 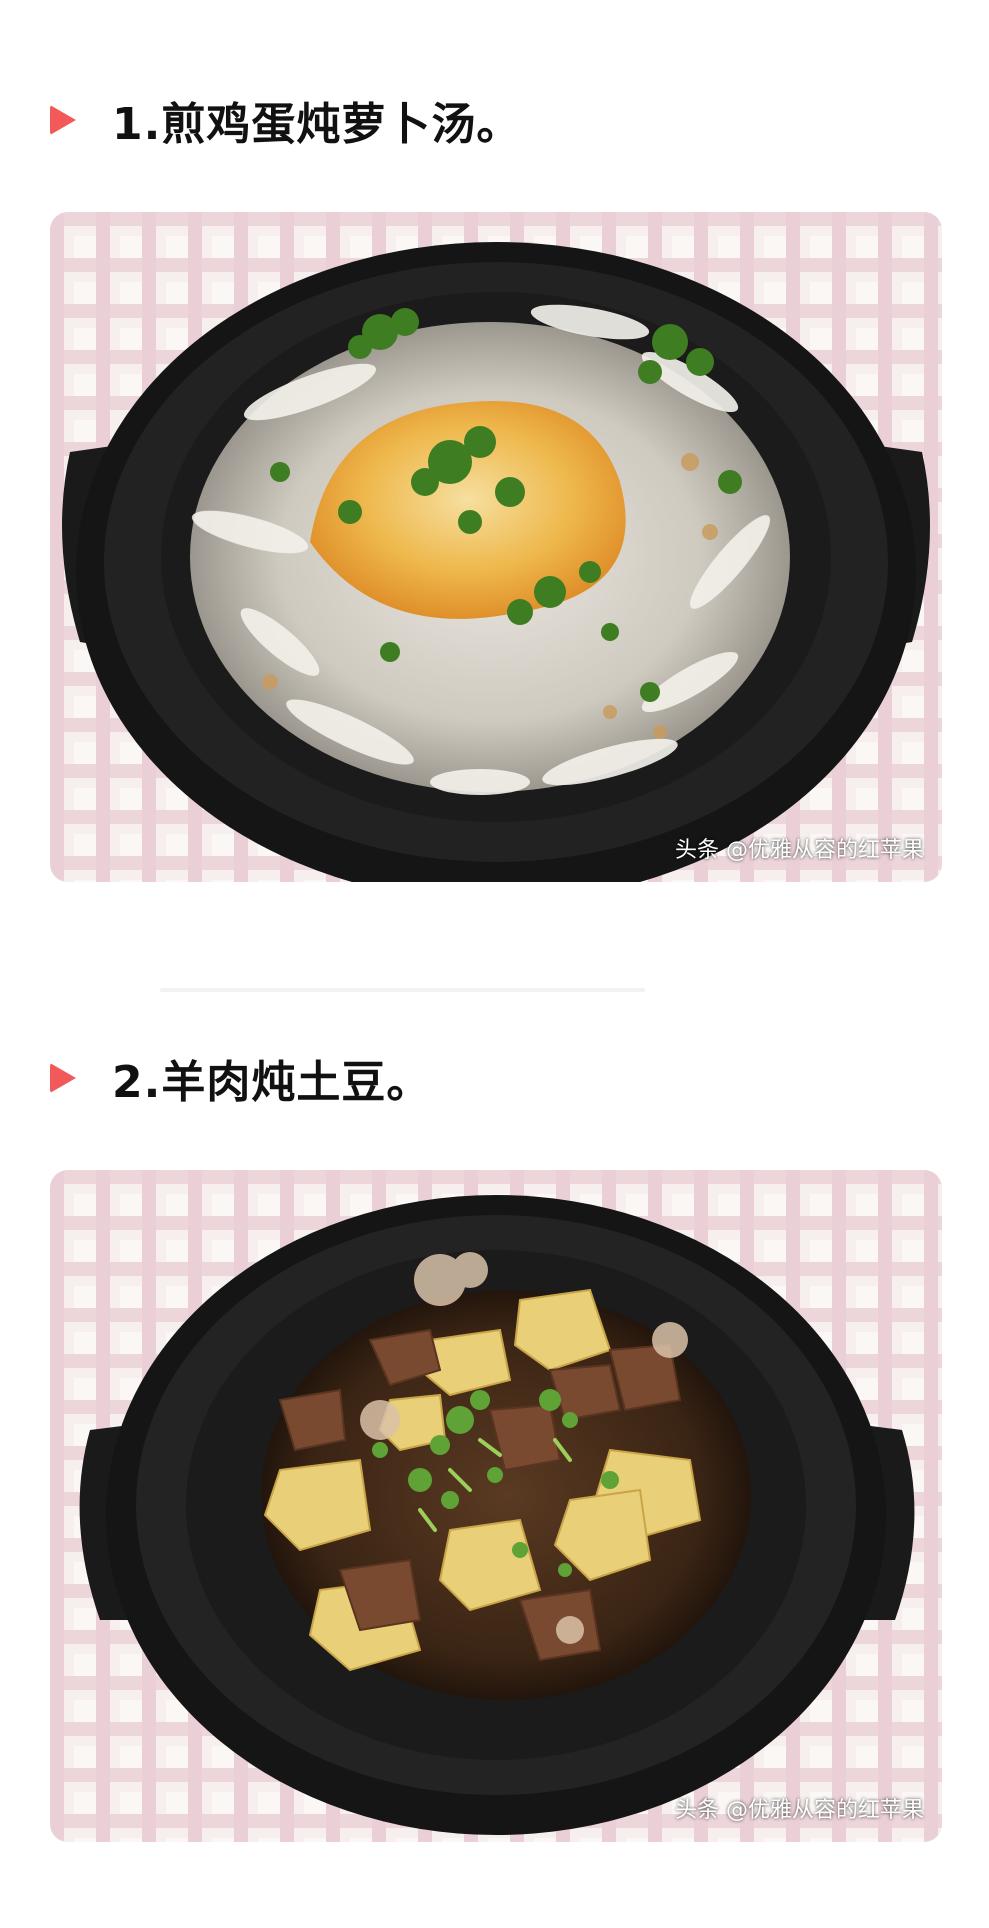 What do you see at coordinates (402, 990) in the screenshot?
I see `section-divider` at bounding box center [402, 990].